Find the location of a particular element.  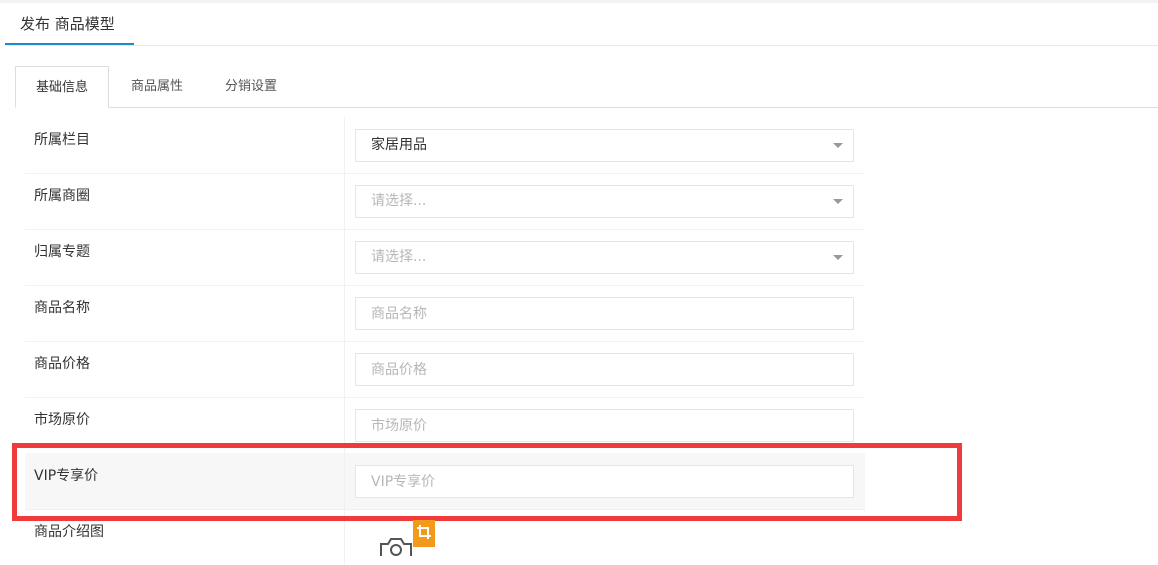

form-row-category: 所属栏目 家居用品 is located at coordinates (445, 145).